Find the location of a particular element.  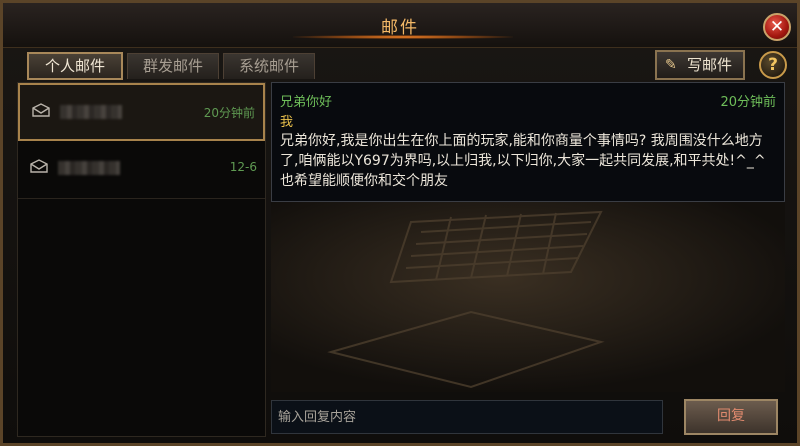

message-sender: 我 is located at coordinates (287, 122).